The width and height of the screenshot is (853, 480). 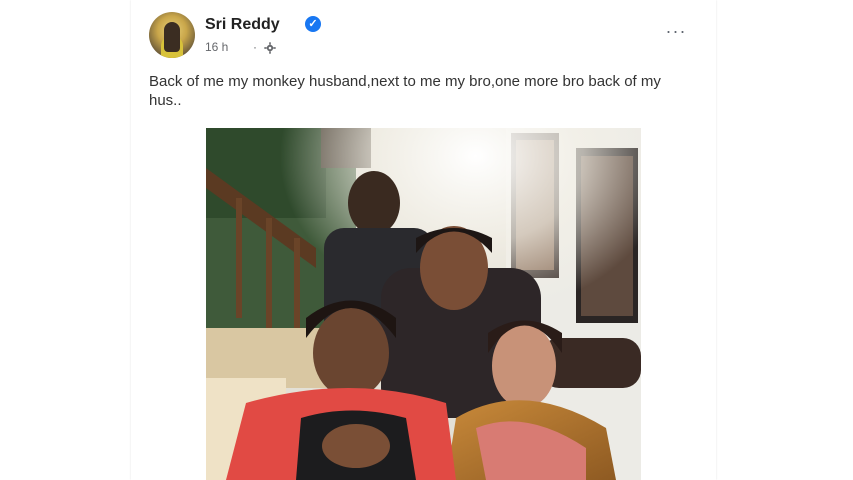 What do you see at coordinates (423, 38) in the screenshot?
I see `post-header: Sri Reddy ✓ 16 h · ···` at bounding box center [423, 38].